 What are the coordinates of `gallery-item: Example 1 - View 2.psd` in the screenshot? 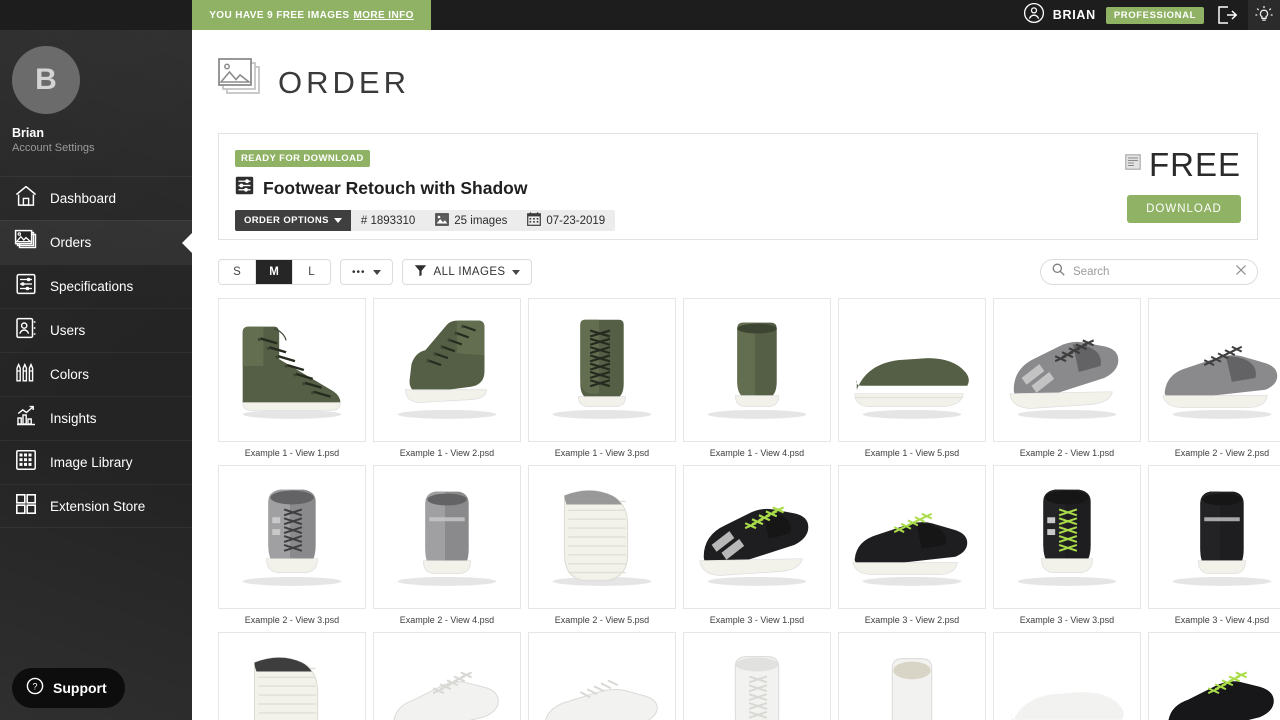 It's located at (447, 378).